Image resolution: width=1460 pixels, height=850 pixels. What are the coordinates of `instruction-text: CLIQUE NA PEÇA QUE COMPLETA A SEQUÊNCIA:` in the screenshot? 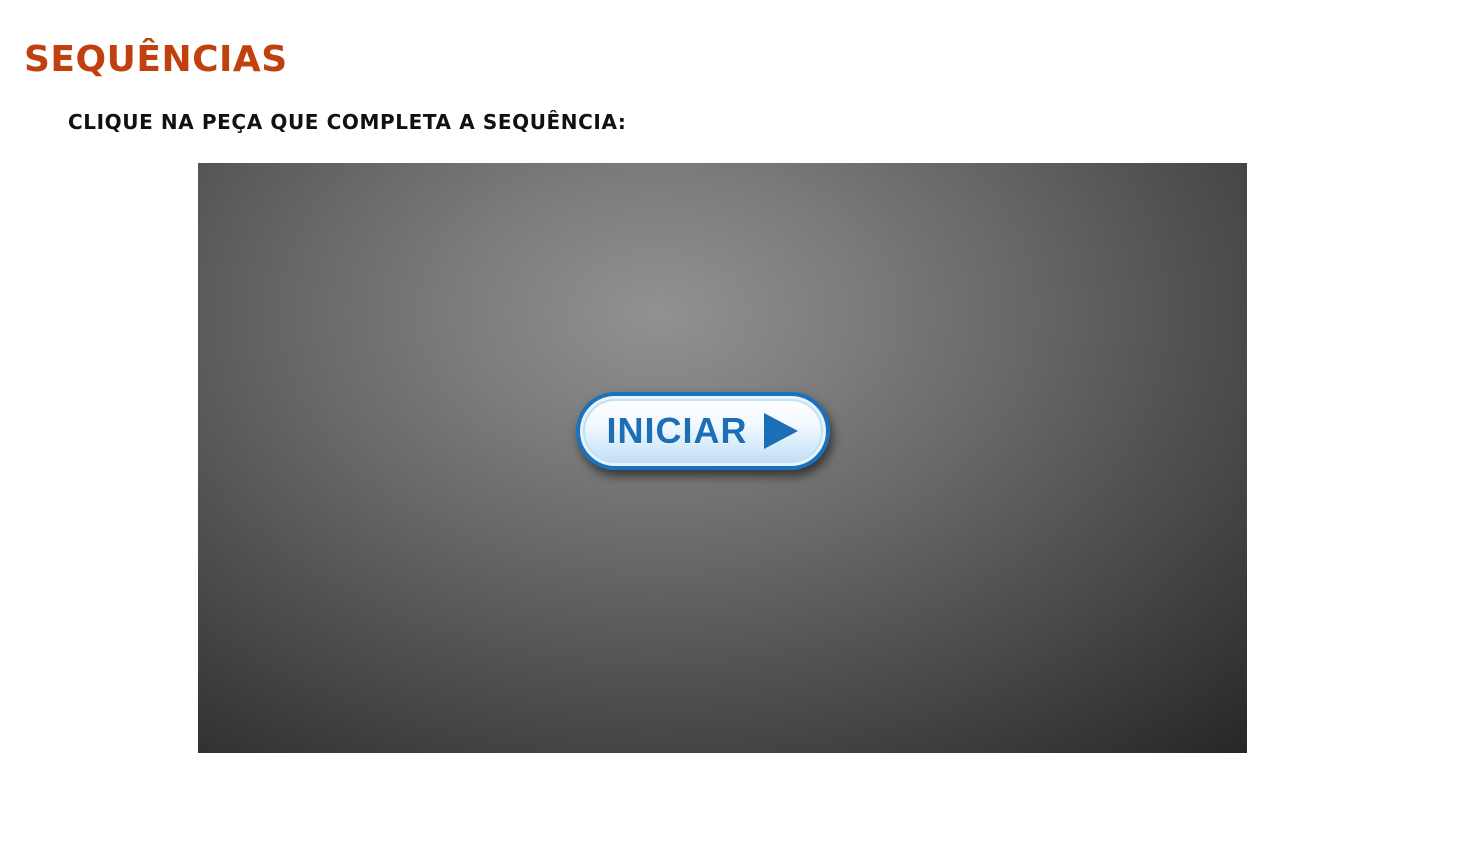 It's located at (347, 122).